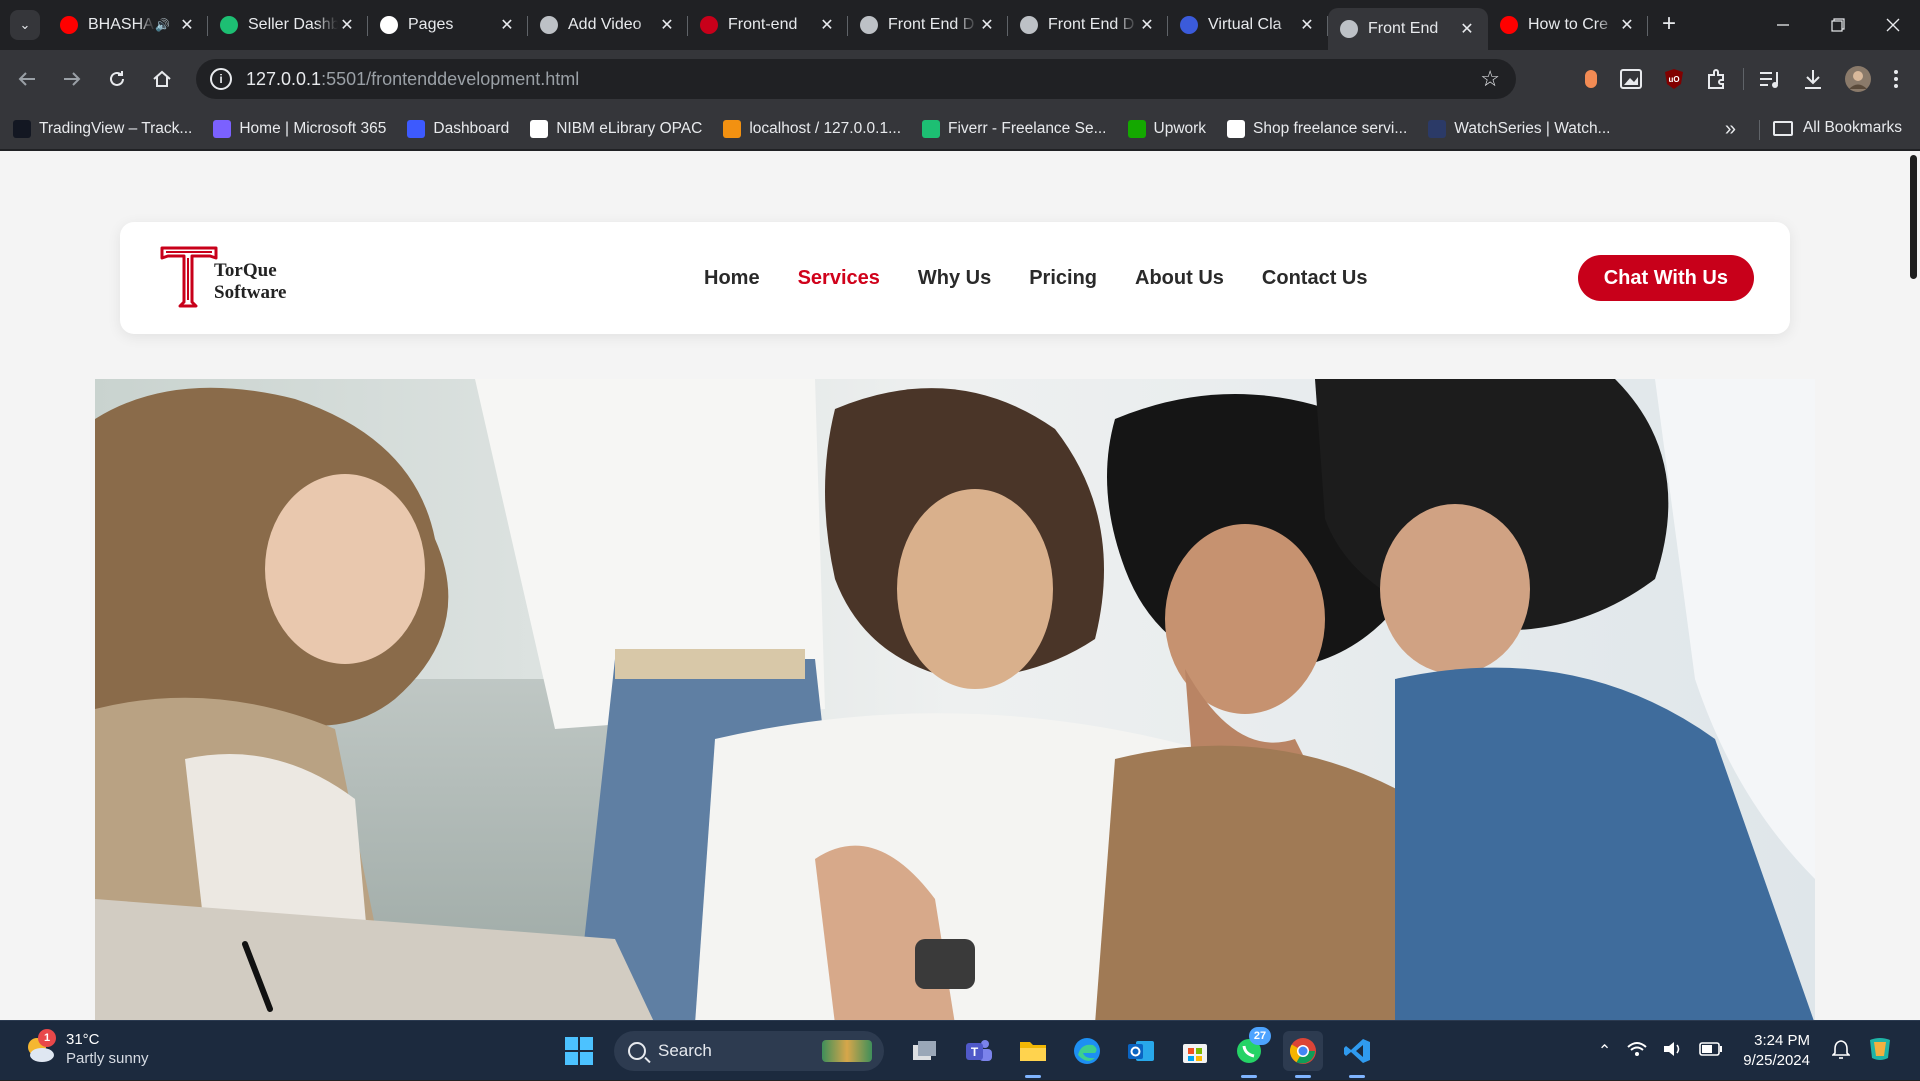 Image resolution: width=1920 pixels, height=1081 pixels. What do you see at coordinates (25, 25) in the screenshot?
I see `tab-search-button: ⌄` at bounding box center [25, 25].